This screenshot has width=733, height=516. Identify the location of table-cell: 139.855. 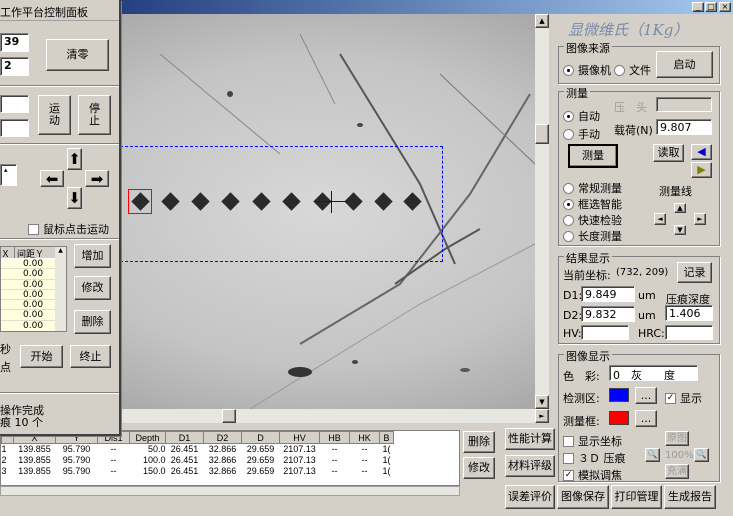
(34, 460).